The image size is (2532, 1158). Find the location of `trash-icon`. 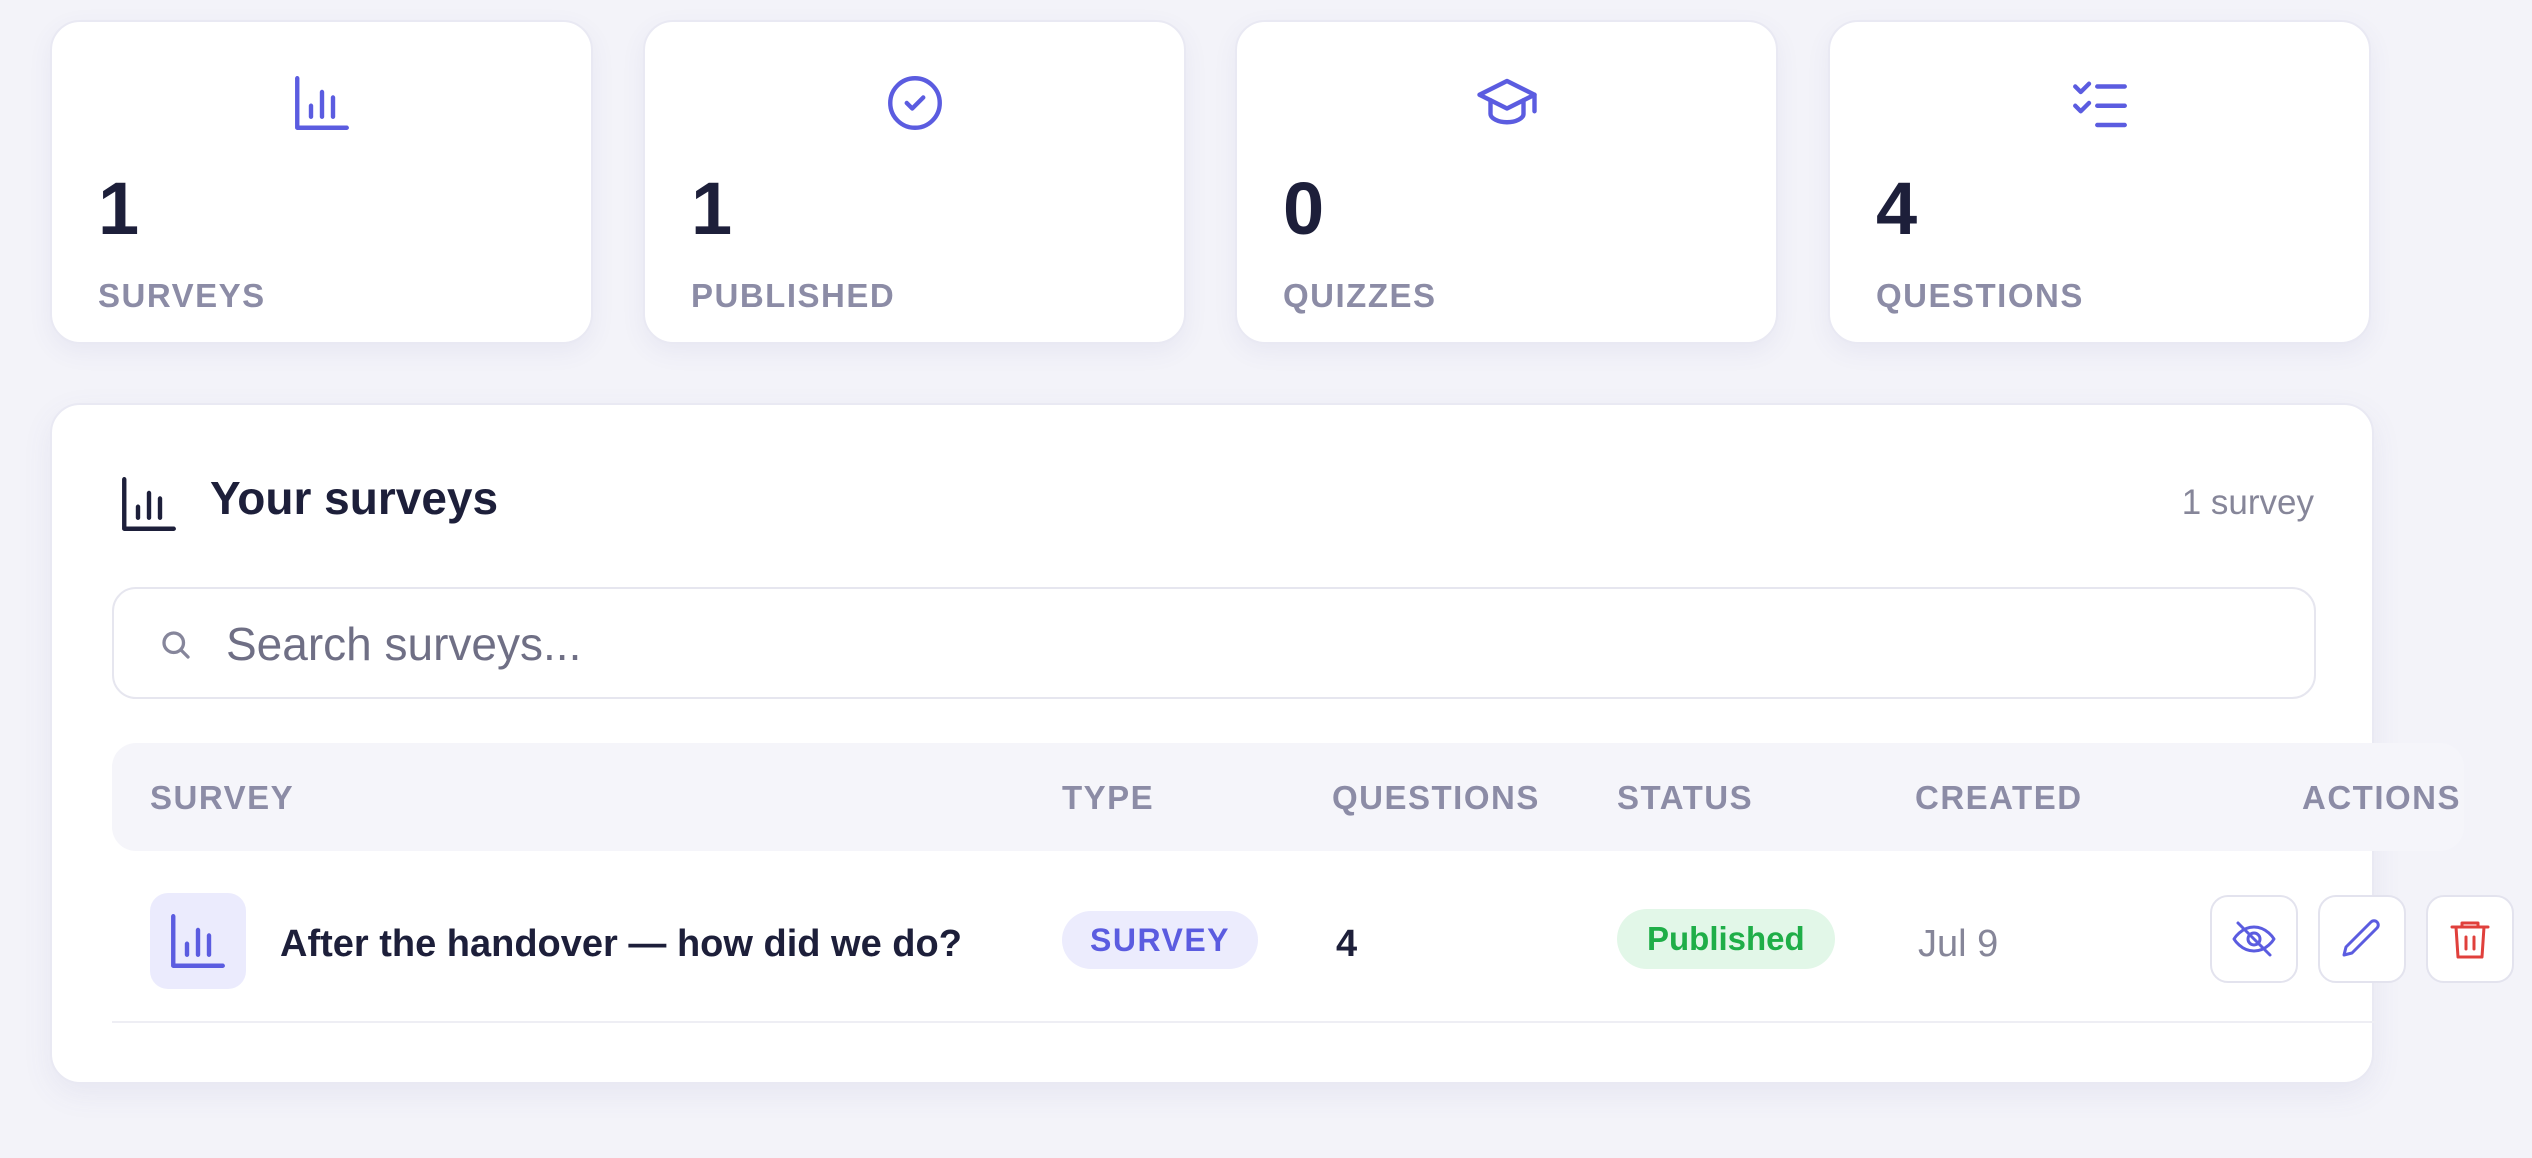

trash-icon is located at coordinates (2470, 940).